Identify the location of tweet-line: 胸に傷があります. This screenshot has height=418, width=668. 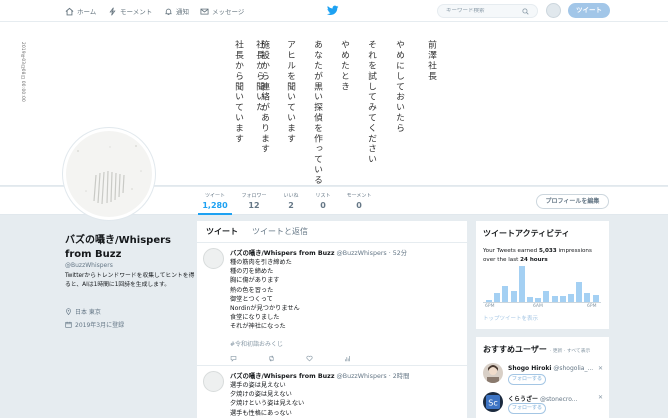
(255, 281).